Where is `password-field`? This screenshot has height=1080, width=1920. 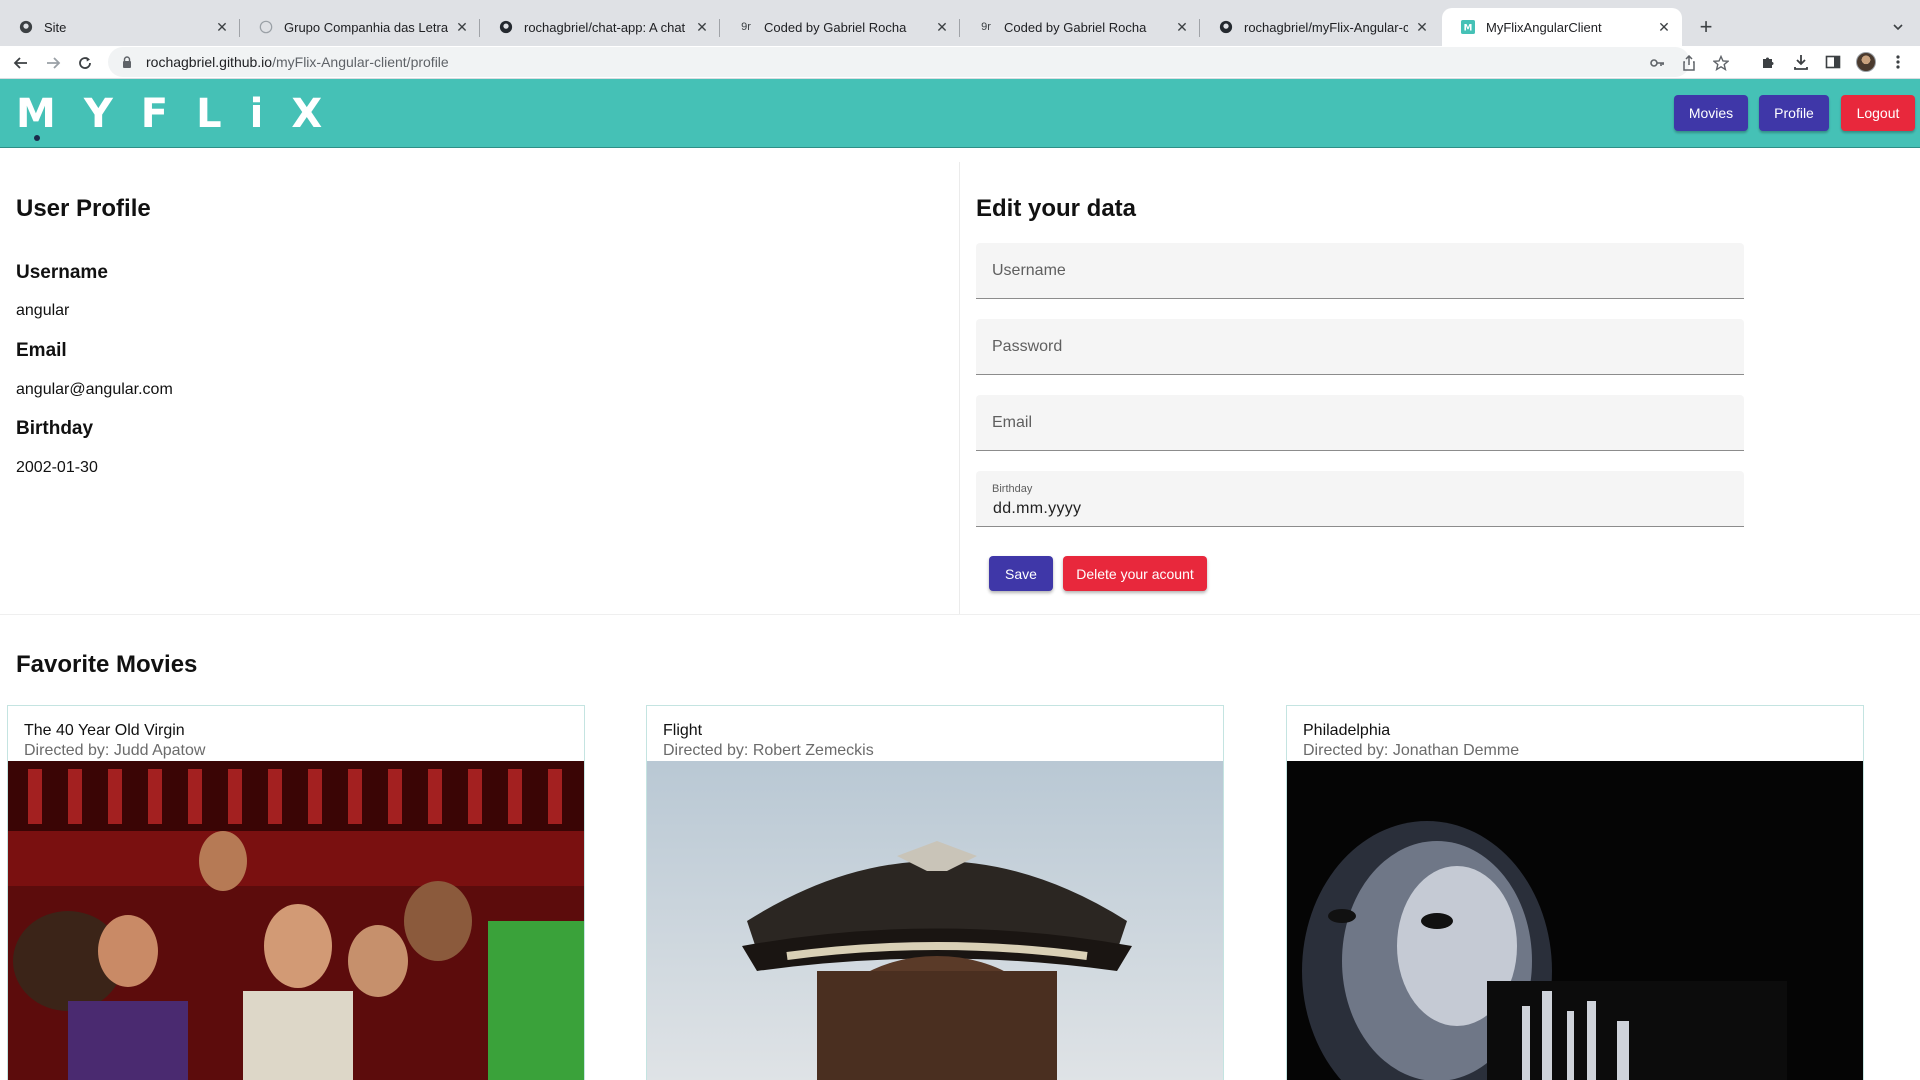
password-field is located at coordinates (1360, 347).